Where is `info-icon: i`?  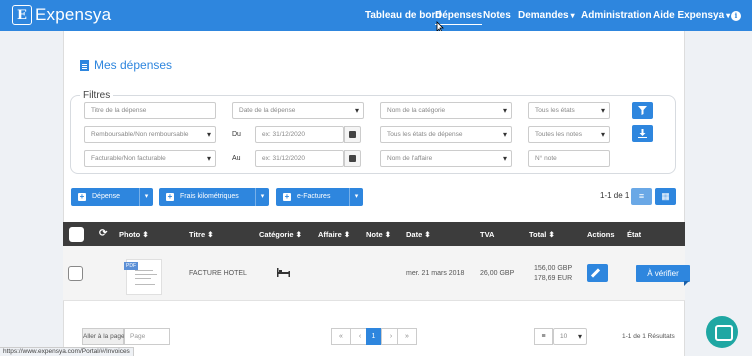
info-icon: i is located at coordinates (736, 16).